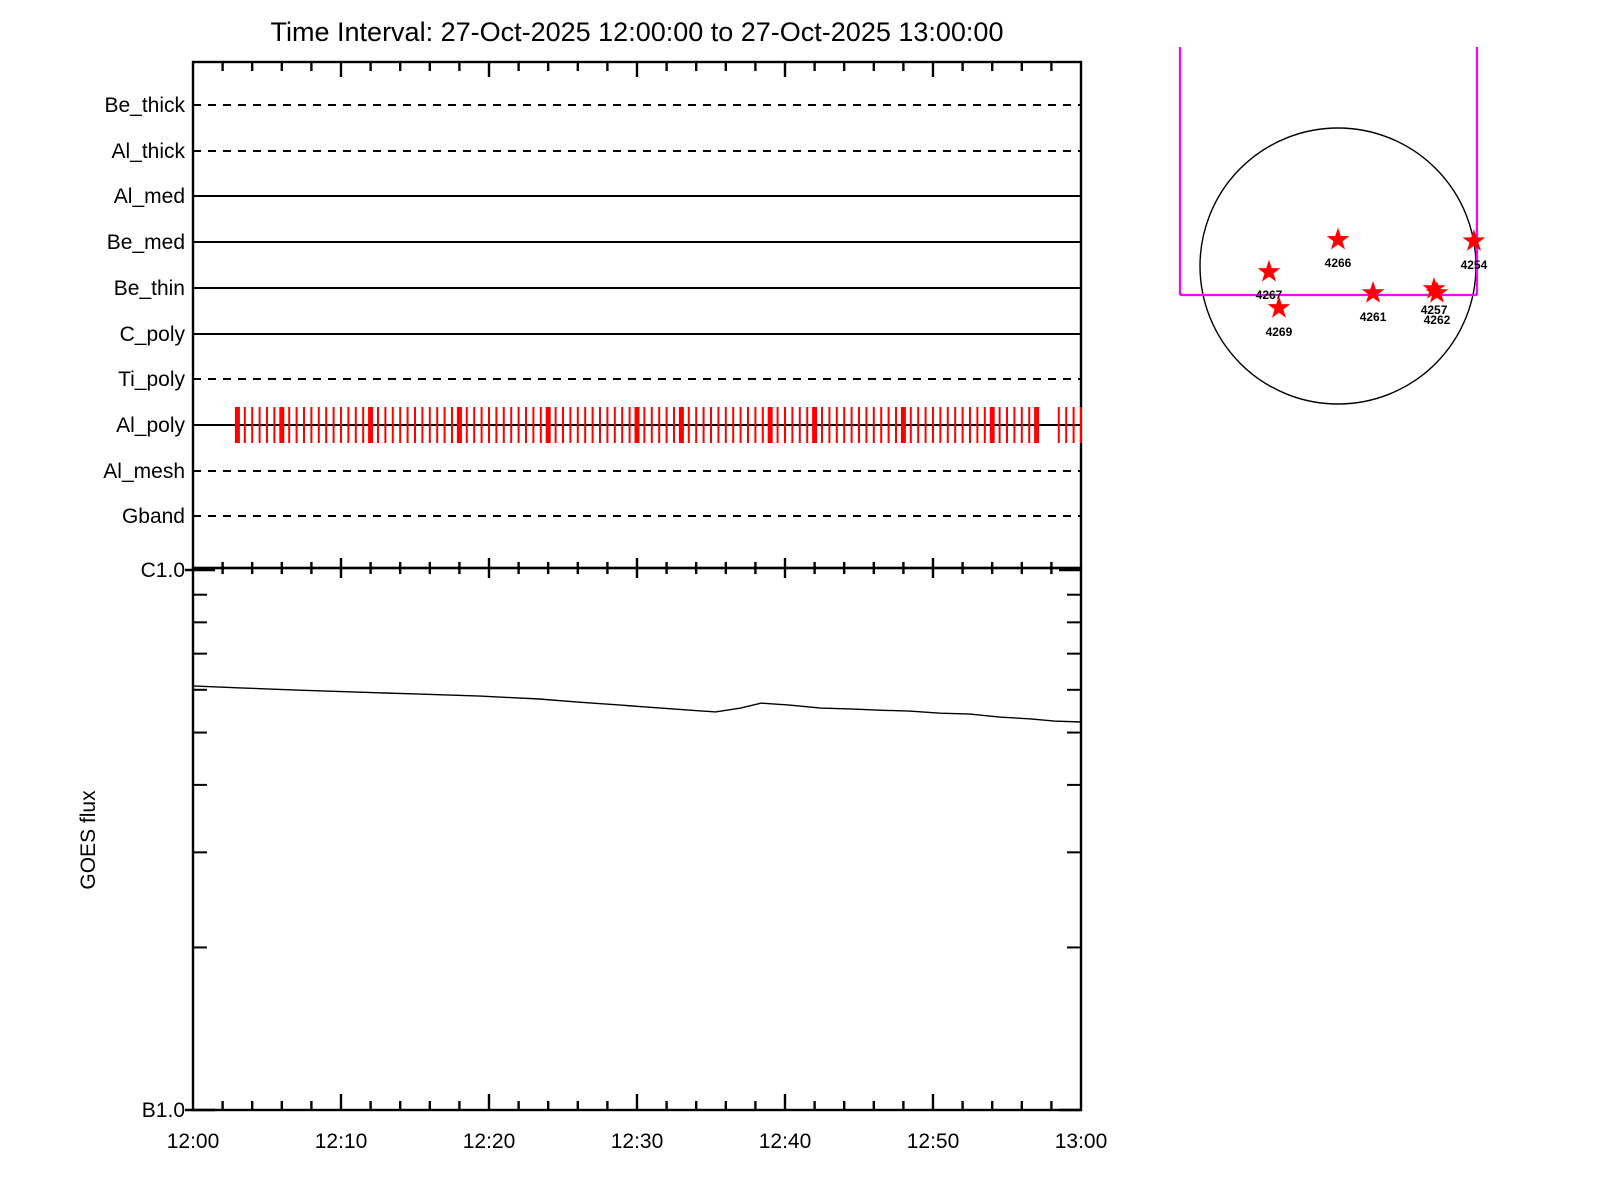 This screenshot has width=1600, height=1200. Describe the element at coordinates (1081, 1141) in the screenshot. I see `goes-x-tick-label: 13:00` at that location.